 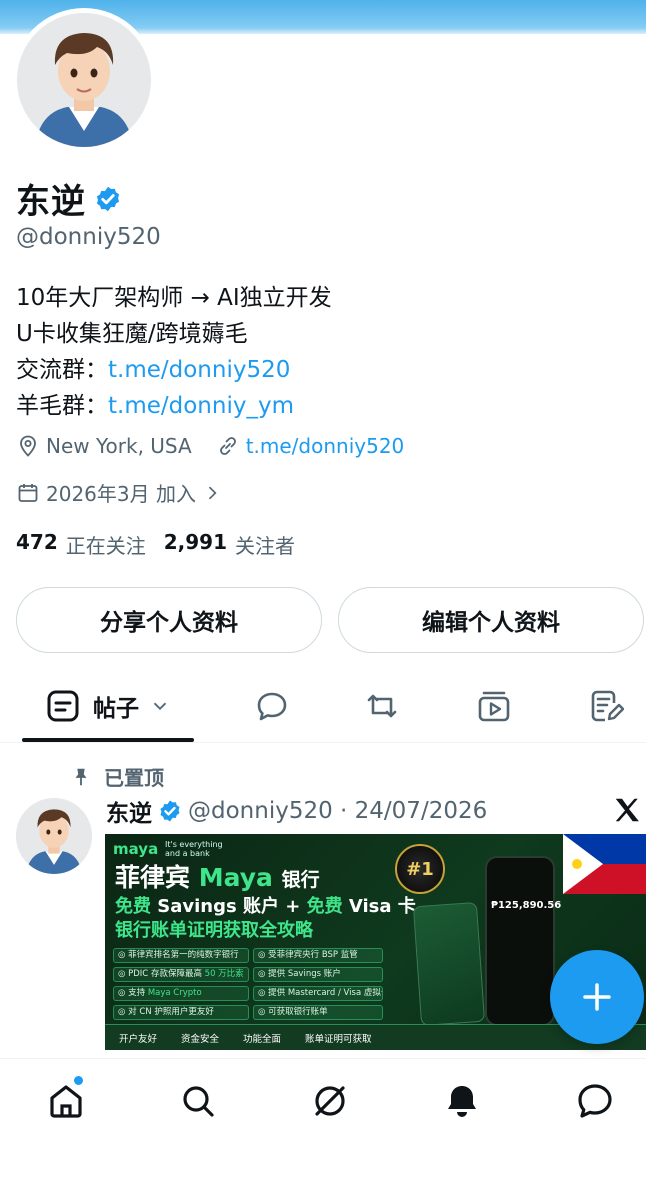 I want to click on bottom-feature: 功能全面, so click(x=262, y=1039).